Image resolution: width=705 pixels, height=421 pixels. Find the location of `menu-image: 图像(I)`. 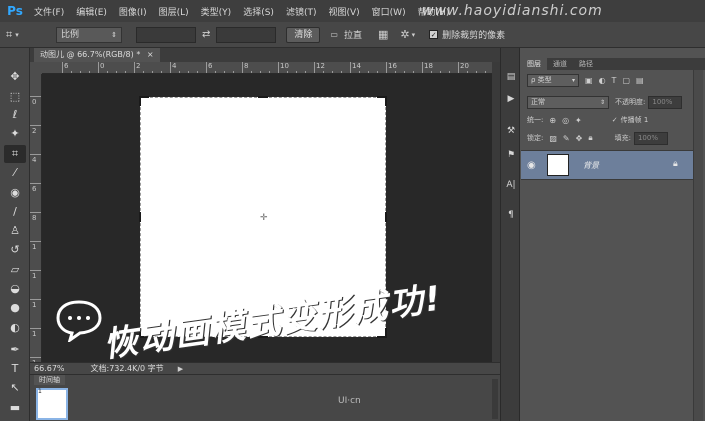

menu-image: 图像(I) is located at coordinates (133, 11).